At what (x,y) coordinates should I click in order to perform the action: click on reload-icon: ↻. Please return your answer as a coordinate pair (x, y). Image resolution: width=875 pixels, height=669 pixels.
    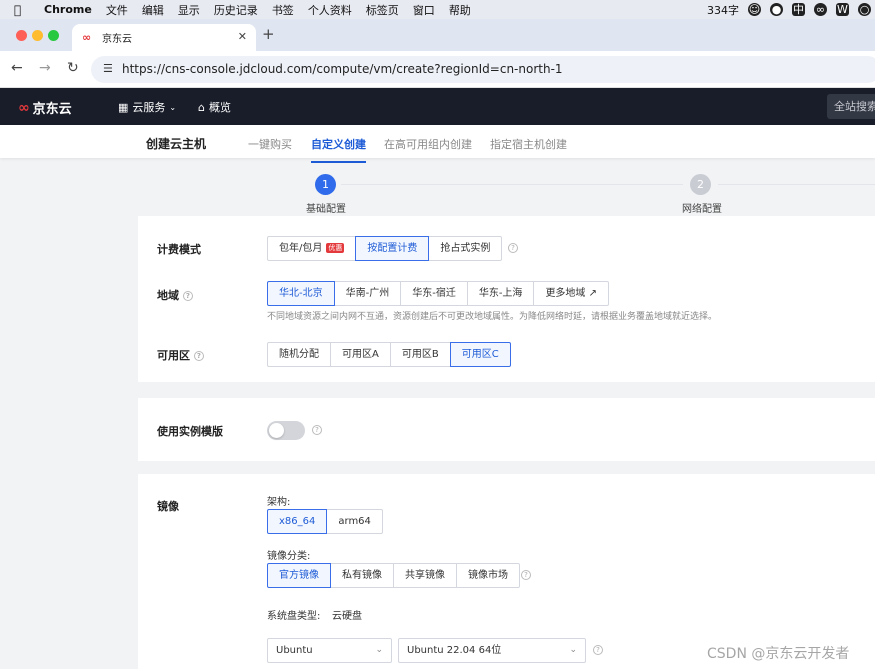
    Looking at the image, I should click on (73, 68).